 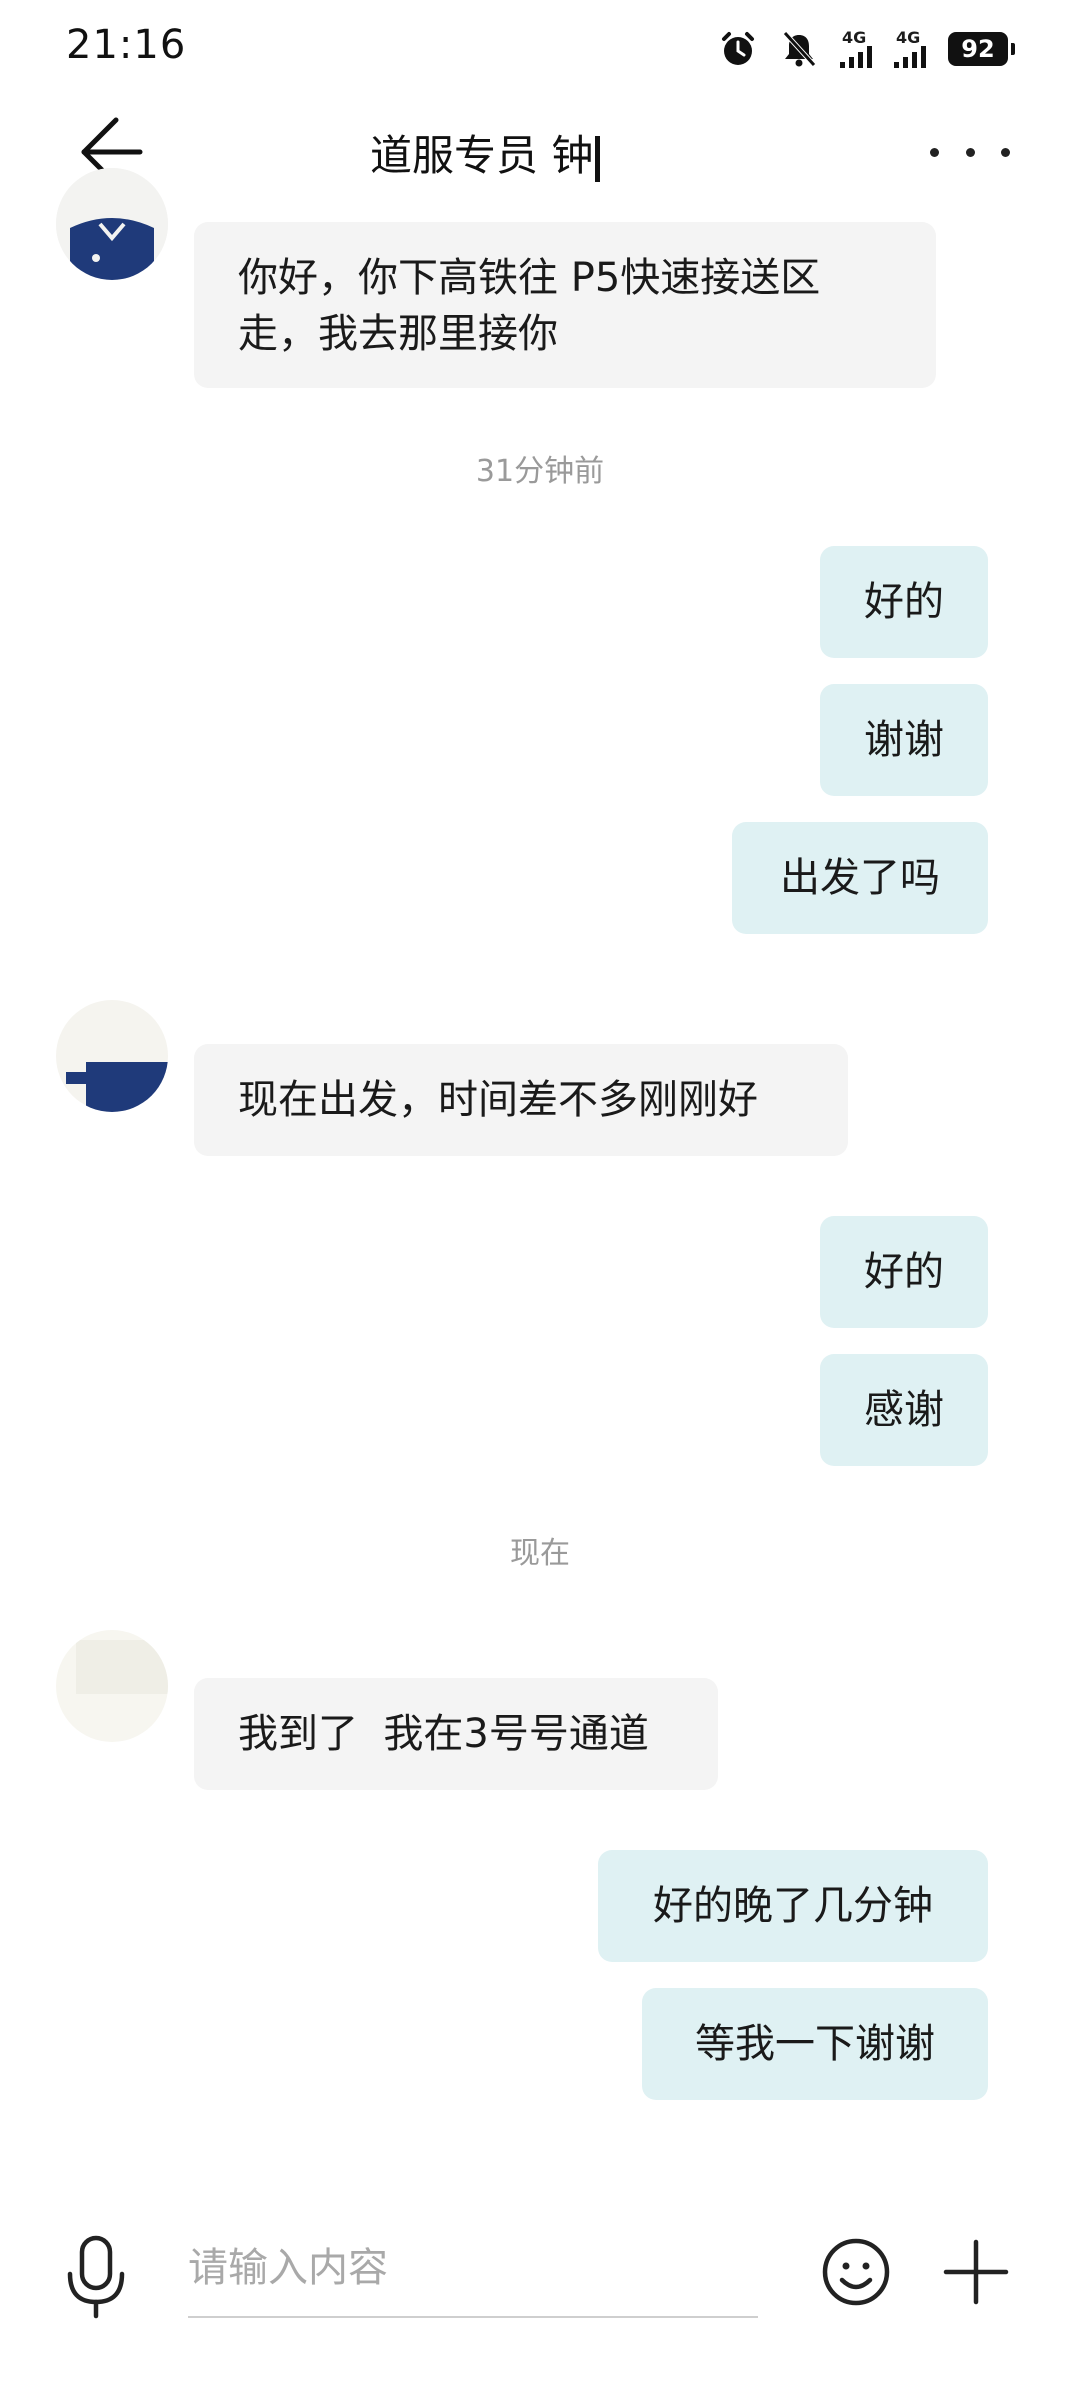 What do you see at coordinates (934, 152) in the screenshot?
I see `more-icon` at bounding box center [934, 152].